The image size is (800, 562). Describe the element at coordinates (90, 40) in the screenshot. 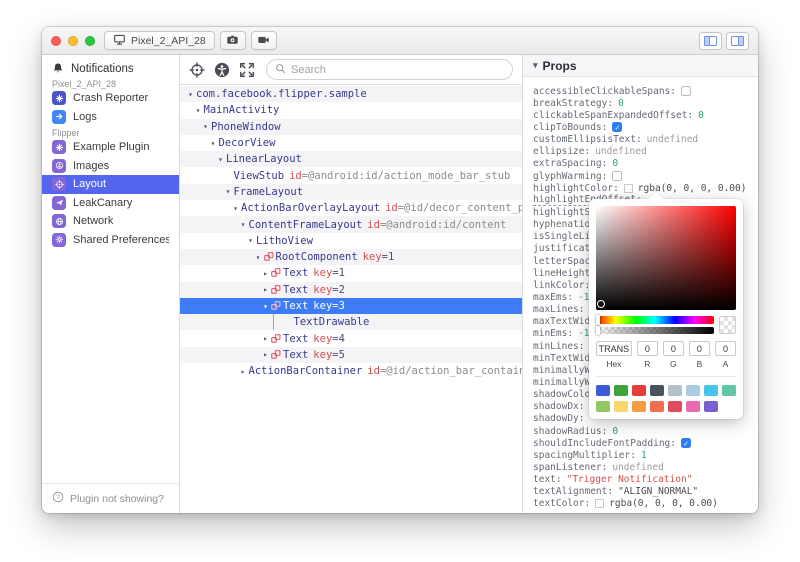

I see `zoom-button` at that location.